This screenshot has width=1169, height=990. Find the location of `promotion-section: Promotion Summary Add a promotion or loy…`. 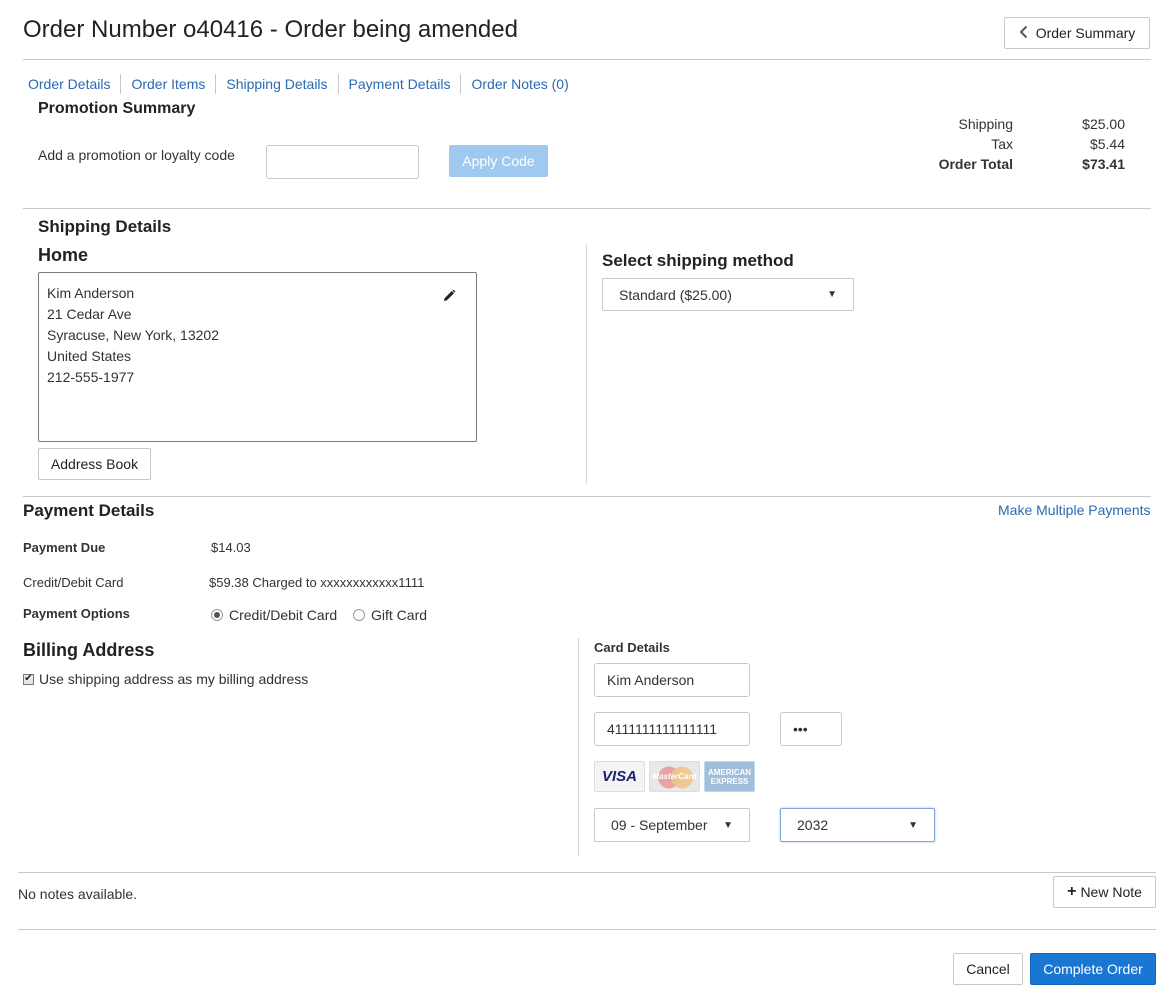

promotion-section: Promotion Summary Add a promotion or loy… is located at coordinates (584, 150).